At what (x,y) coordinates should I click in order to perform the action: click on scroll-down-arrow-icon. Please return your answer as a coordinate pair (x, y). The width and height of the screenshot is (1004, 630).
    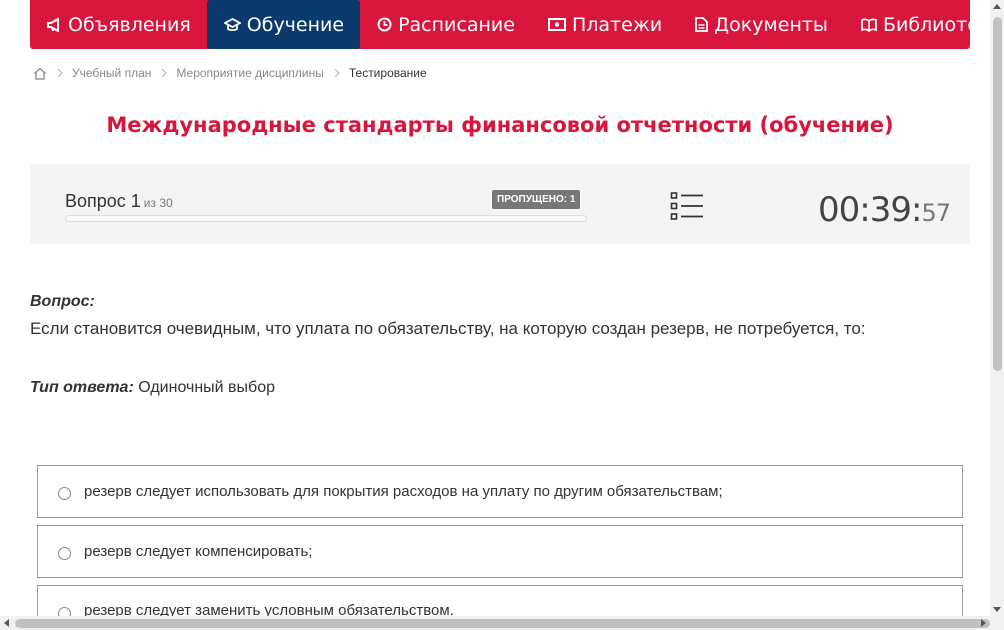
    Looking at the image, I should click on (997, 609).